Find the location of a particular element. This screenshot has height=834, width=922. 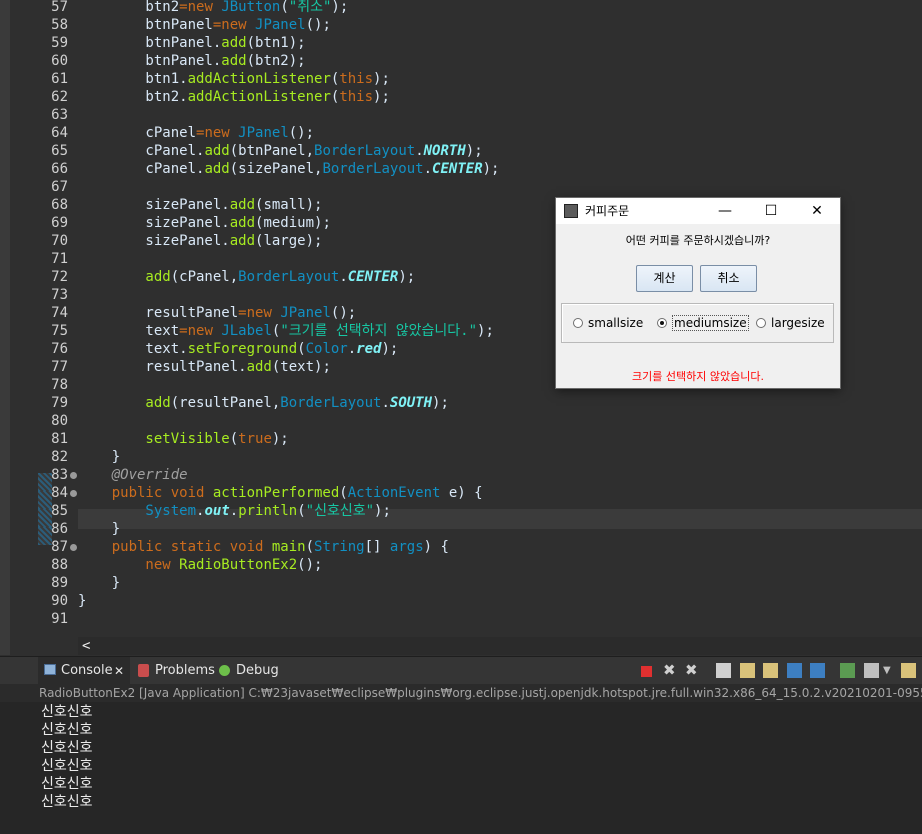

code-line: @Override is located at coordinates (133, 475).